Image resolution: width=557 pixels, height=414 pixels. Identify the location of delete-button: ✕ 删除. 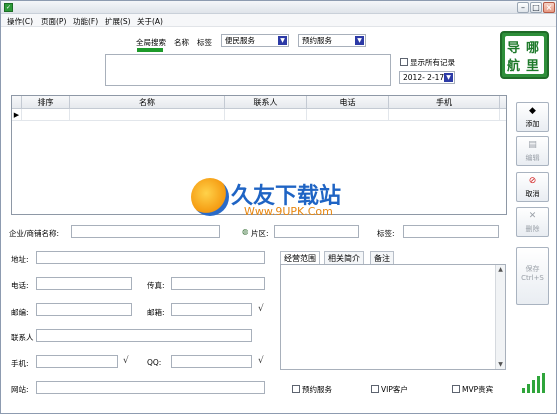
(532, 222).